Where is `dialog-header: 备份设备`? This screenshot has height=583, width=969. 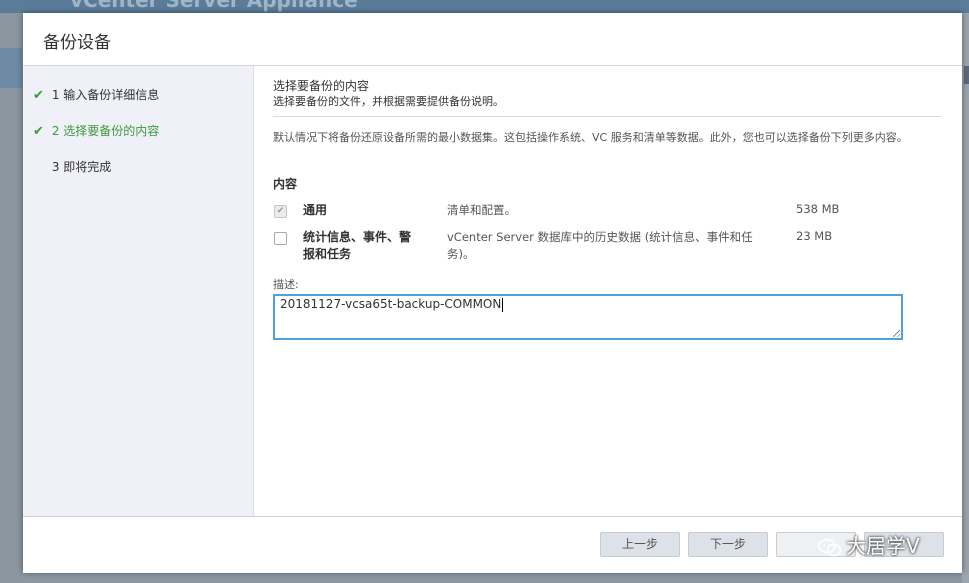
dialog-header: 备份设备 is located at coordinates (492, 39).